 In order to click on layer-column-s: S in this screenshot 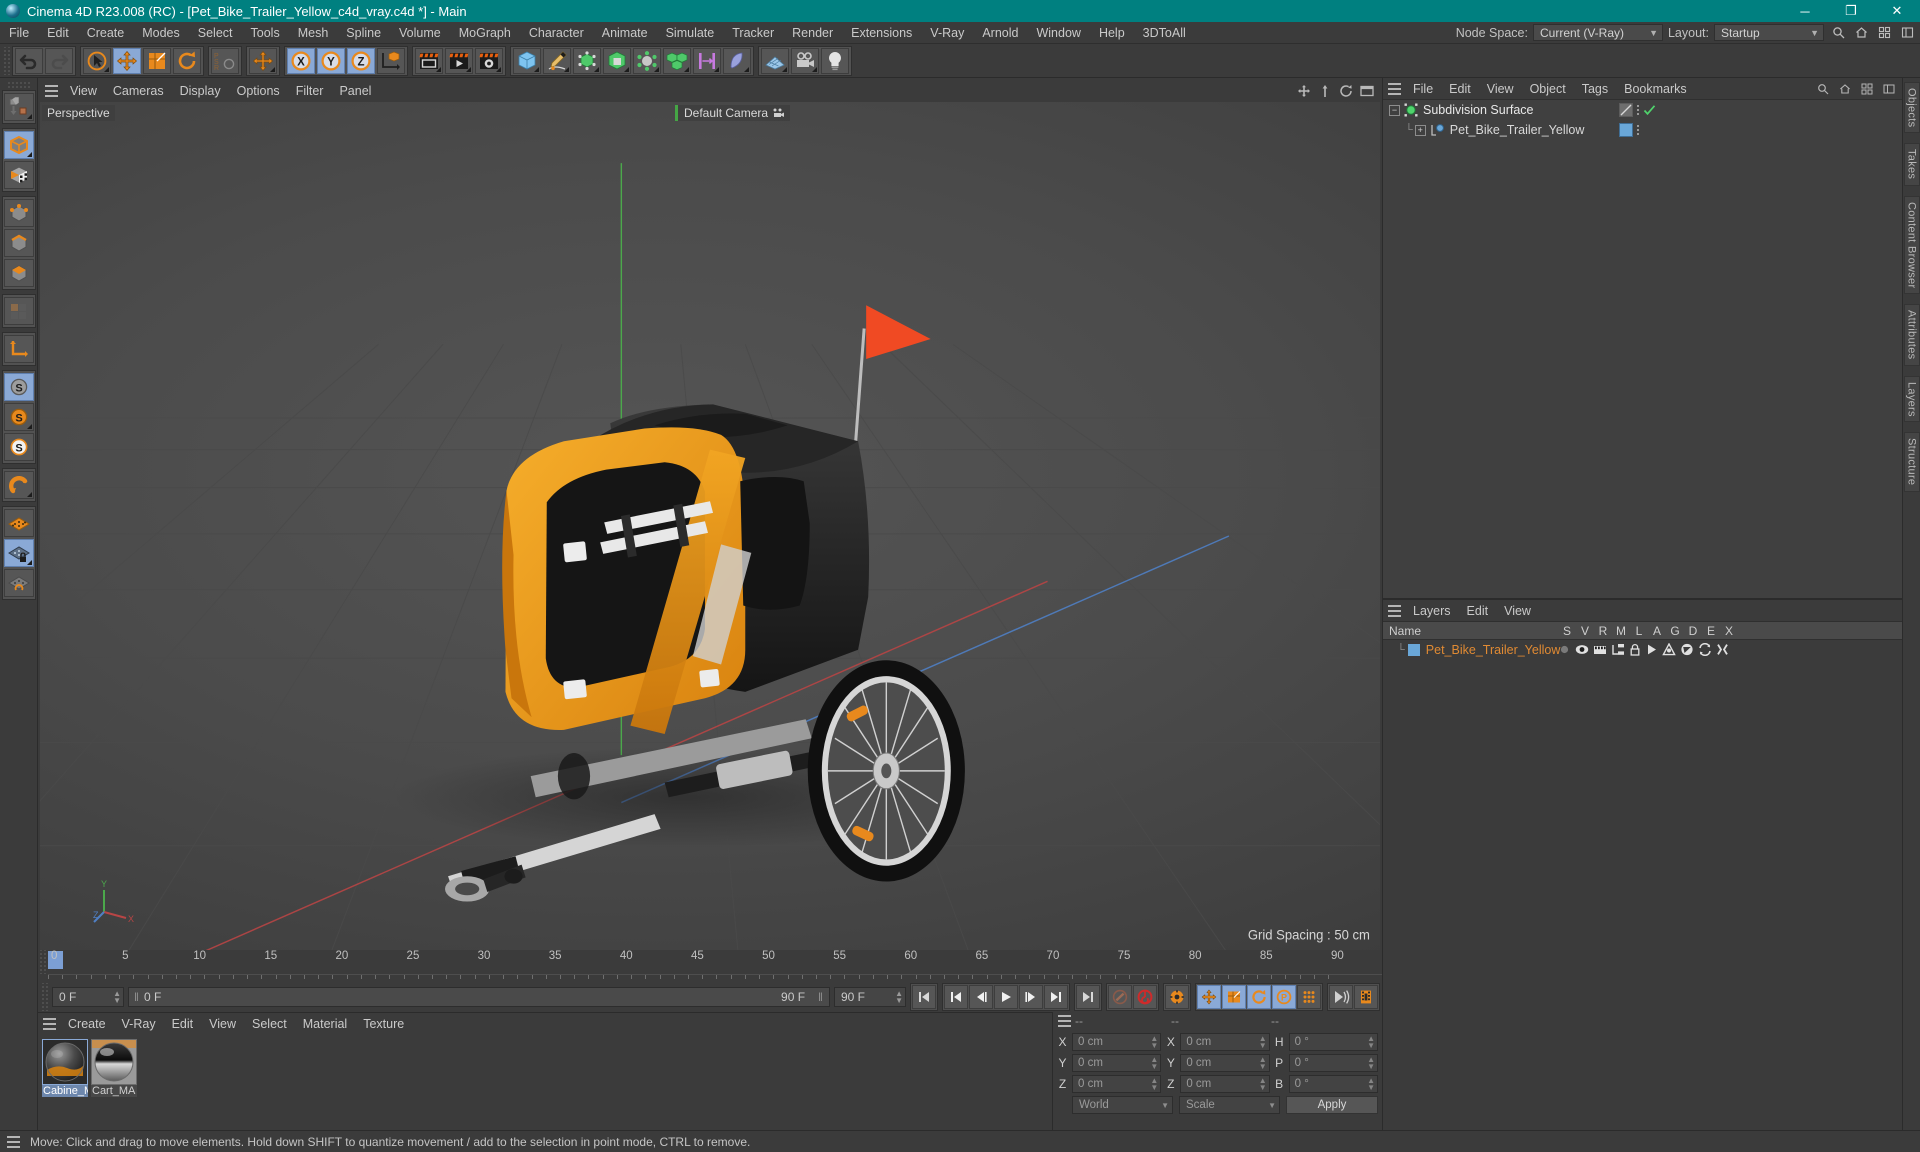, I will do `click(1567, 631)`.